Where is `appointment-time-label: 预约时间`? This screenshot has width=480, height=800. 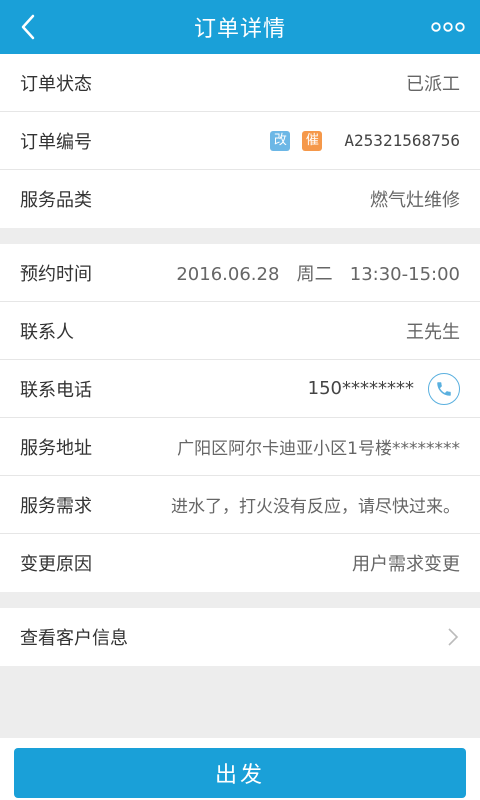
appointment-time-label: 预约时间 is located at coordinates (56, 274).